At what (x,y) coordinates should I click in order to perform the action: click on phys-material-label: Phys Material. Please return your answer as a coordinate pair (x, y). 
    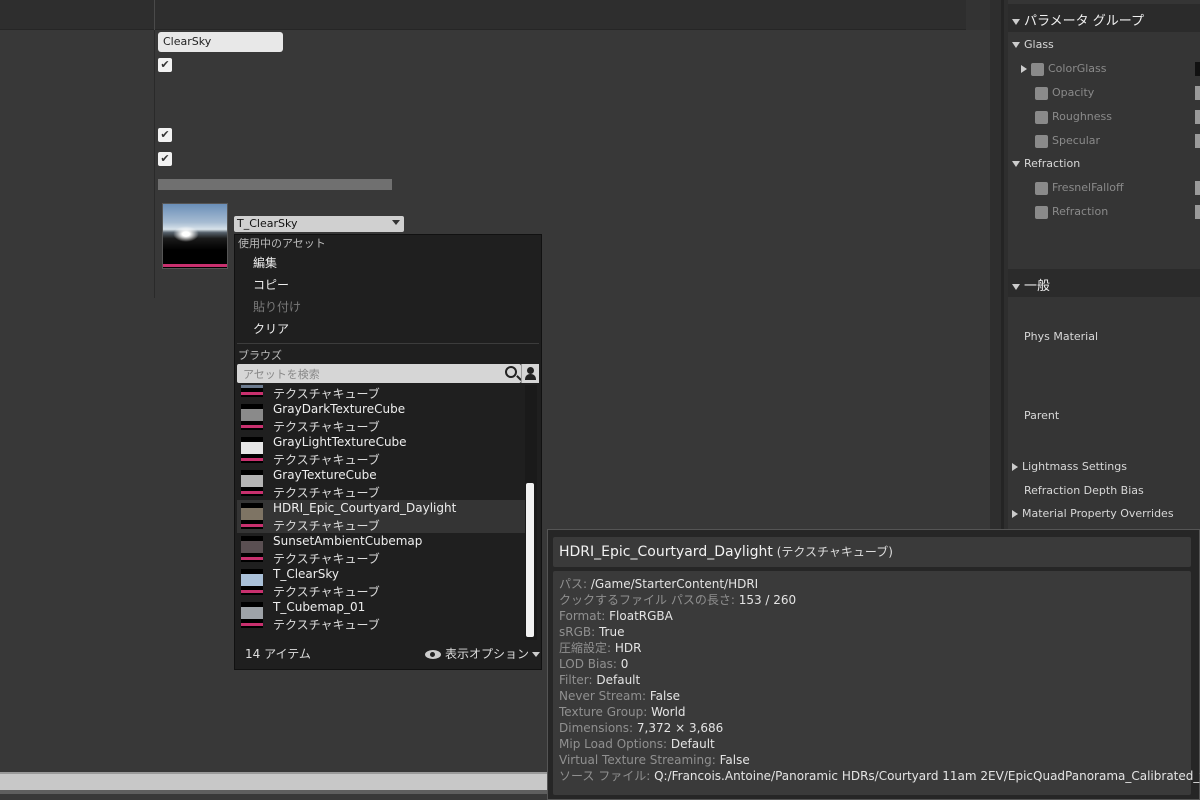
    Looking at the image, I should click on (1061, 336).